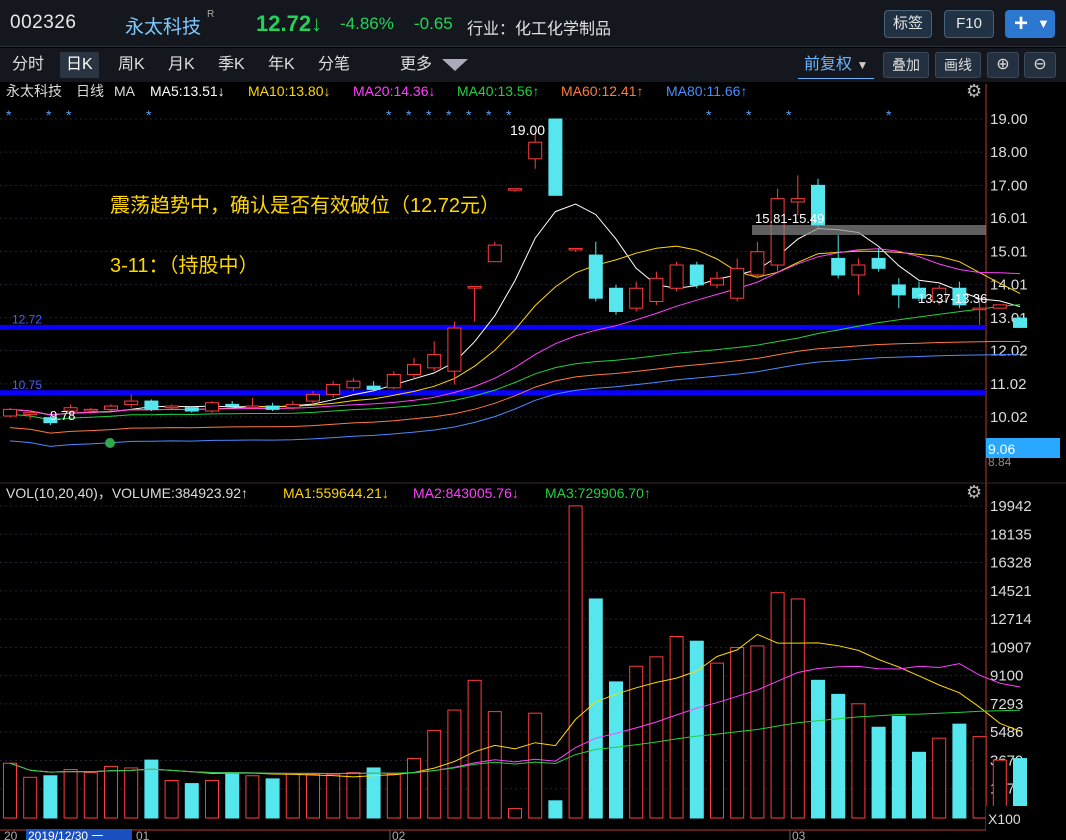 The height and width of the screenshot is (840, 1066). What do you see at coordinates (131, 65) in the screenshot?
I see `tab-weekly: 周K` at bounding box center [131, 65].